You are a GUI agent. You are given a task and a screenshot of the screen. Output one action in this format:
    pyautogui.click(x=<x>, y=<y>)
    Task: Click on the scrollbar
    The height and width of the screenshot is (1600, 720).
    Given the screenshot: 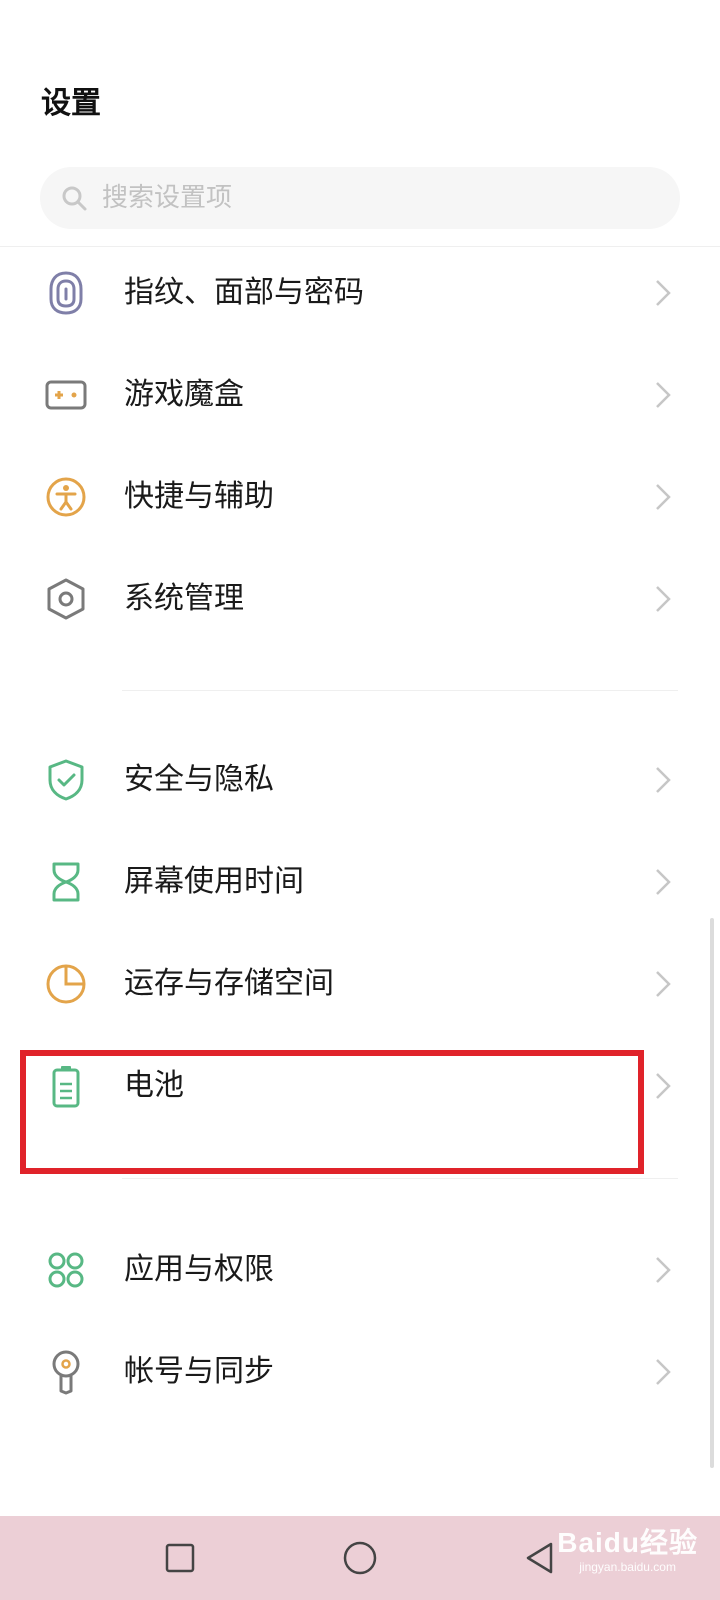 What is the action you would take?
    pyautogui.click(x=712, y=1193)
    